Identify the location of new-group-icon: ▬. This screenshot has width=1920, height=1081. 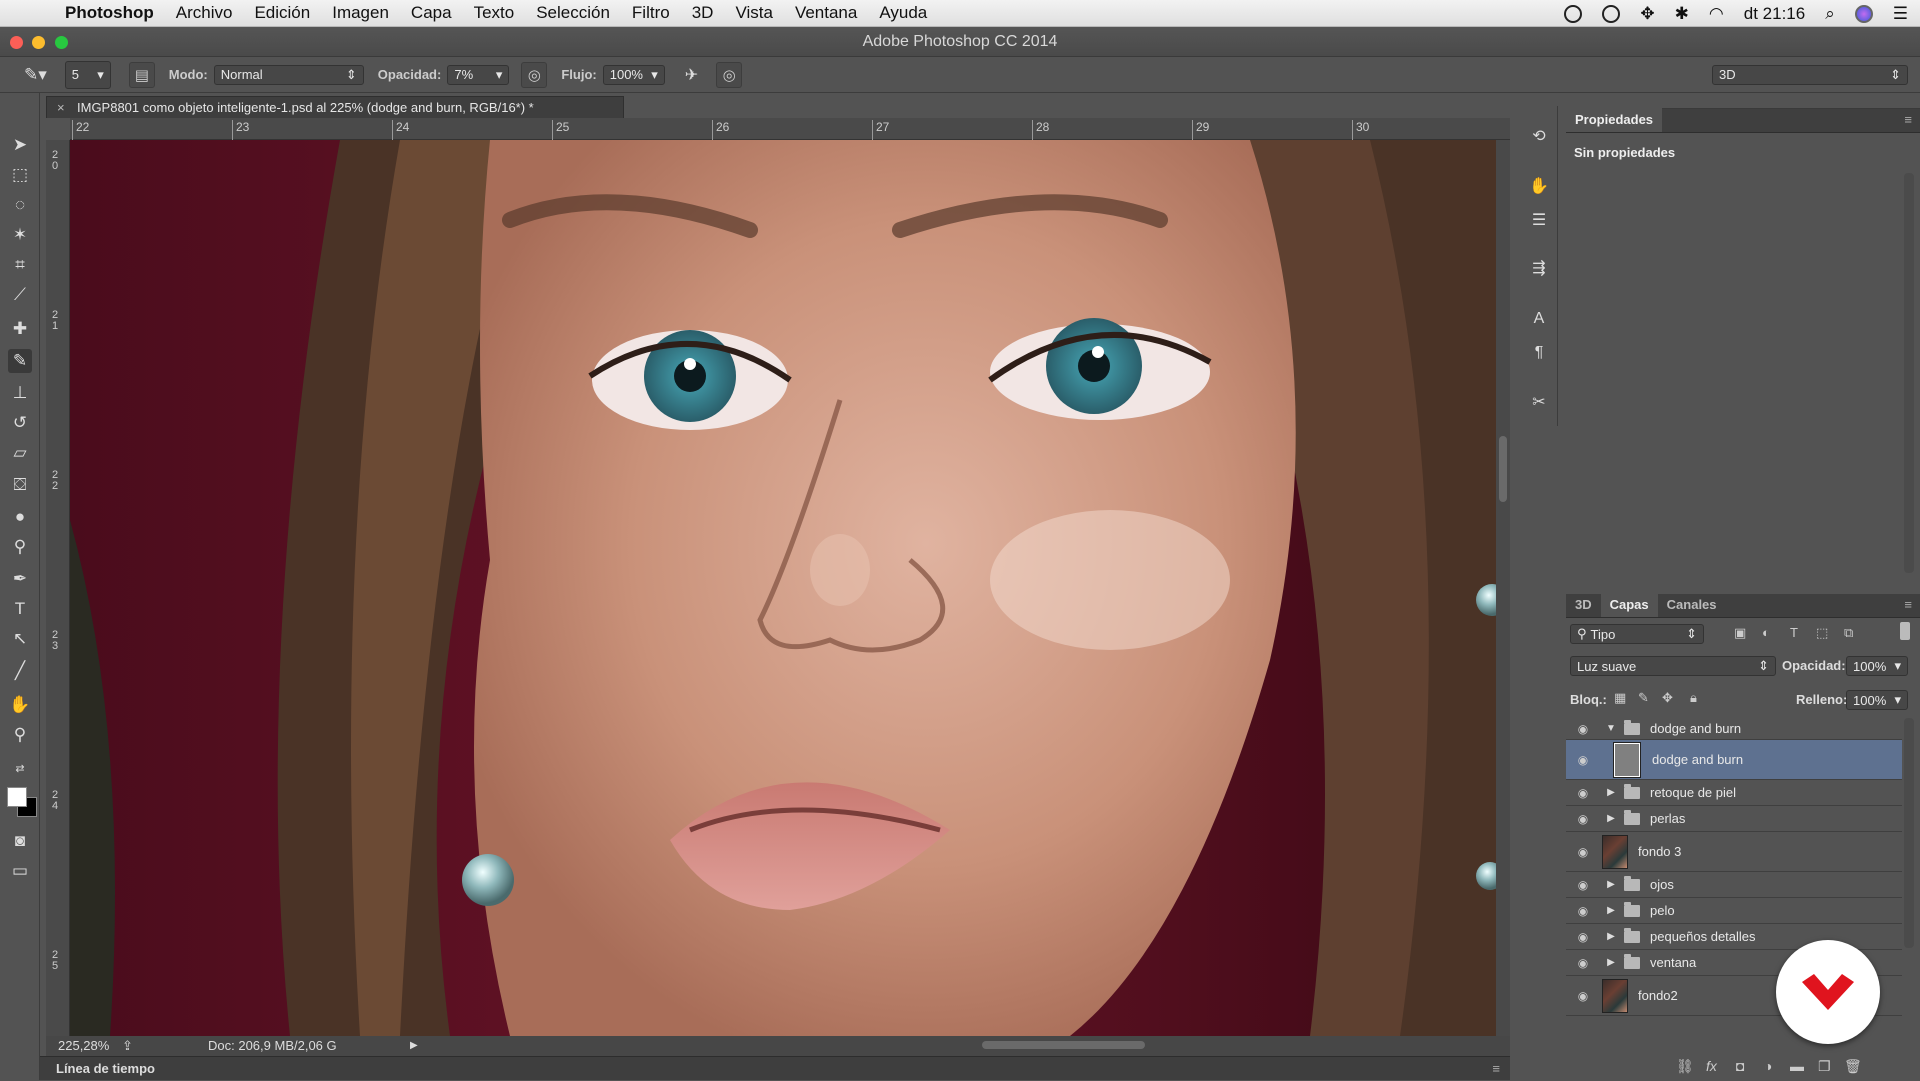
(1797, 1066).